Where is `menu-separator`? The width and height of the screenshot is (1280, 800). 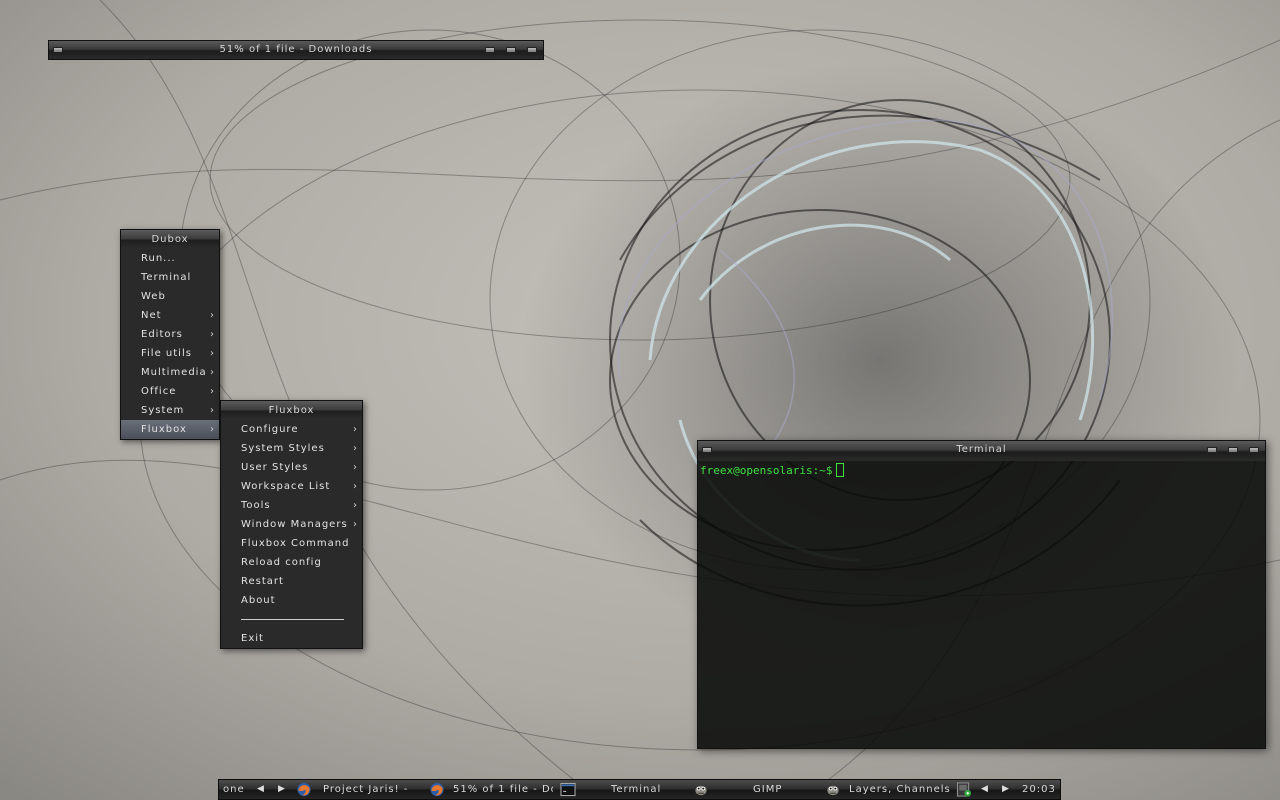 menu-separator is located at coordinates (291, 619).